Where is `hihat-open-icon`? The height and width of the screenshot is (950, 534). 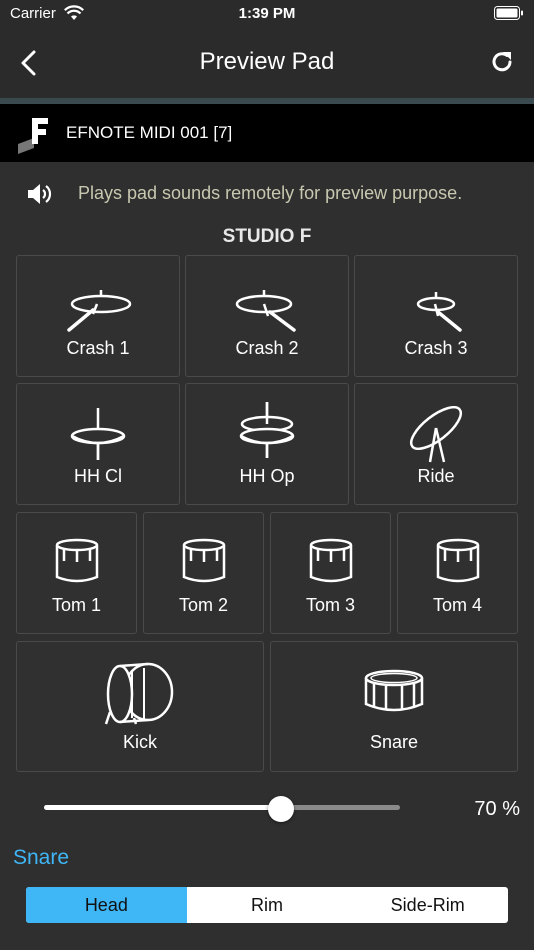
hihat-open-icon is located at coordinates (267, 430).